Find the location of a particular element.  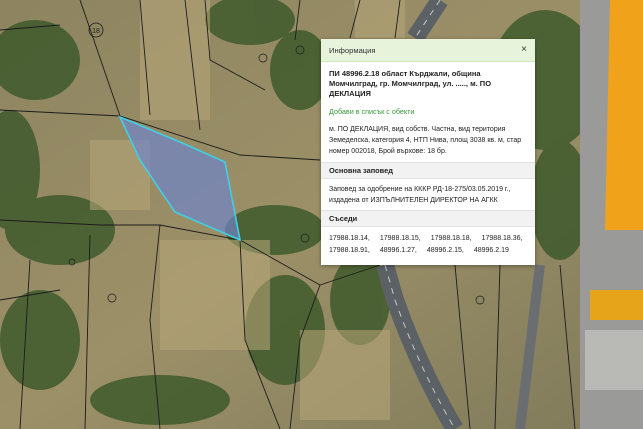

panel-header: Информация × is located at coordinates (428, 50).